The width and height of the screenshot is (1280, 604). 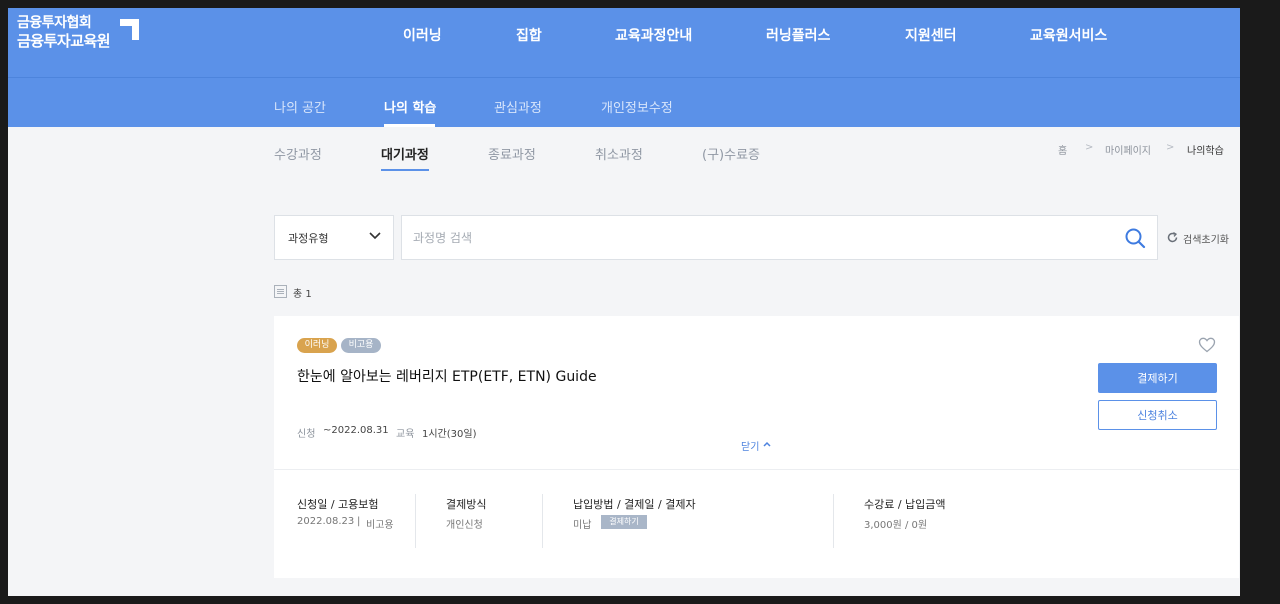 I want to click on gnb-item-classroom: 집합, so click(x=529, y=35).